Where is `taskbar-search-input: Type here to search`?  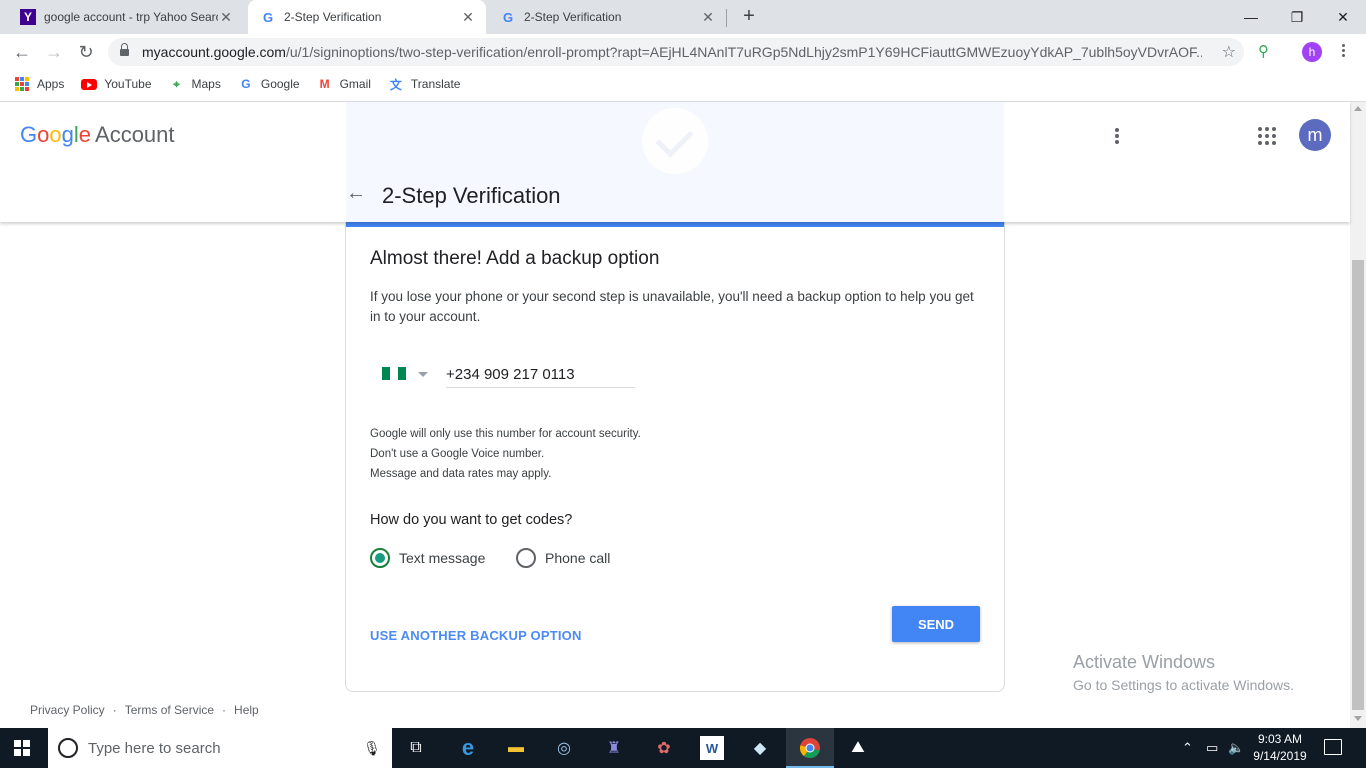
taskbar-search-input: Type here to search is located at coordinates (224, 748).